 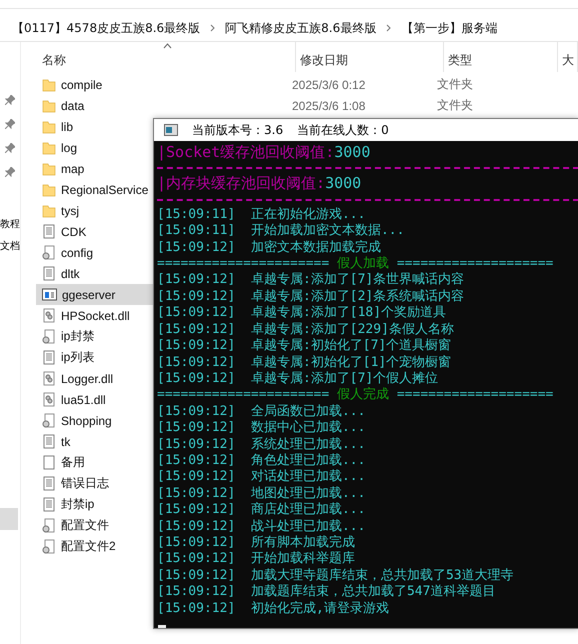 I want to click on chevron-icon, so click(x=213, y=28).